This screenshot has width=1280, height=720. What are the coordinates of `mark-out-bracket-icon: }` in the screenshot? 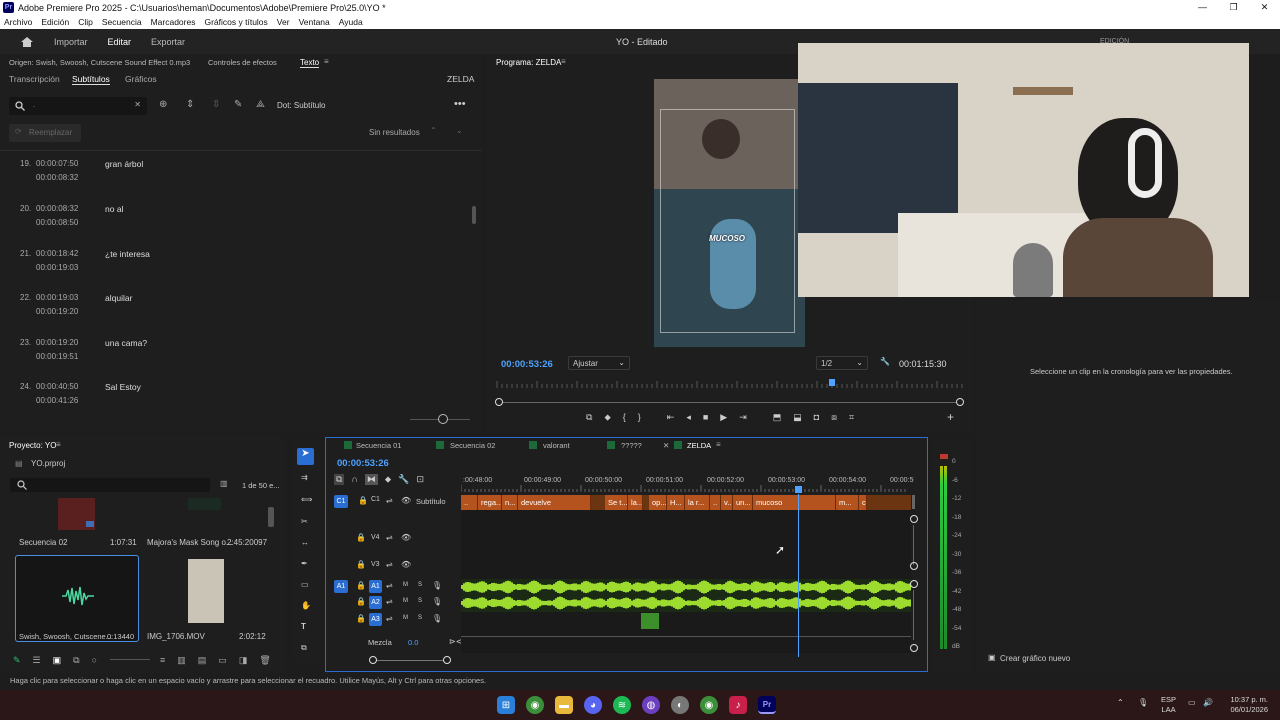 It's located at (639, 417).